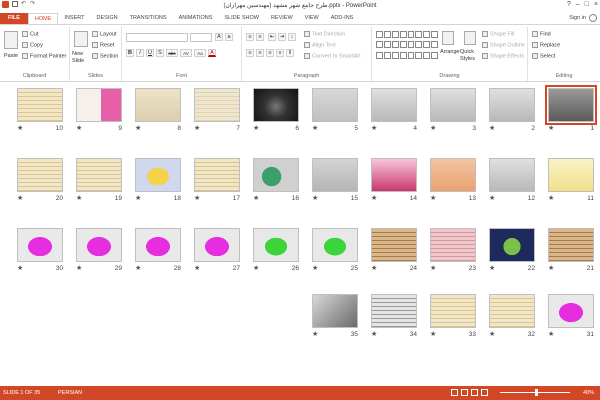 The height and width of the screenshot is (400, 600). I want to click on tab-home: HOME, so click(43, 18).